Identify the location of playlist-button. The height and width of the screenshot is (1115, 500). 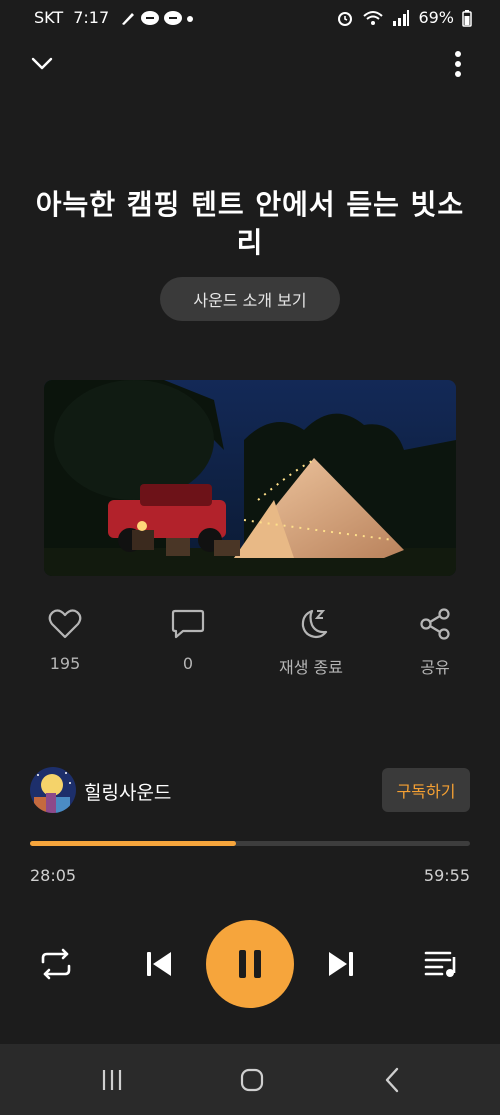
(442, 964).